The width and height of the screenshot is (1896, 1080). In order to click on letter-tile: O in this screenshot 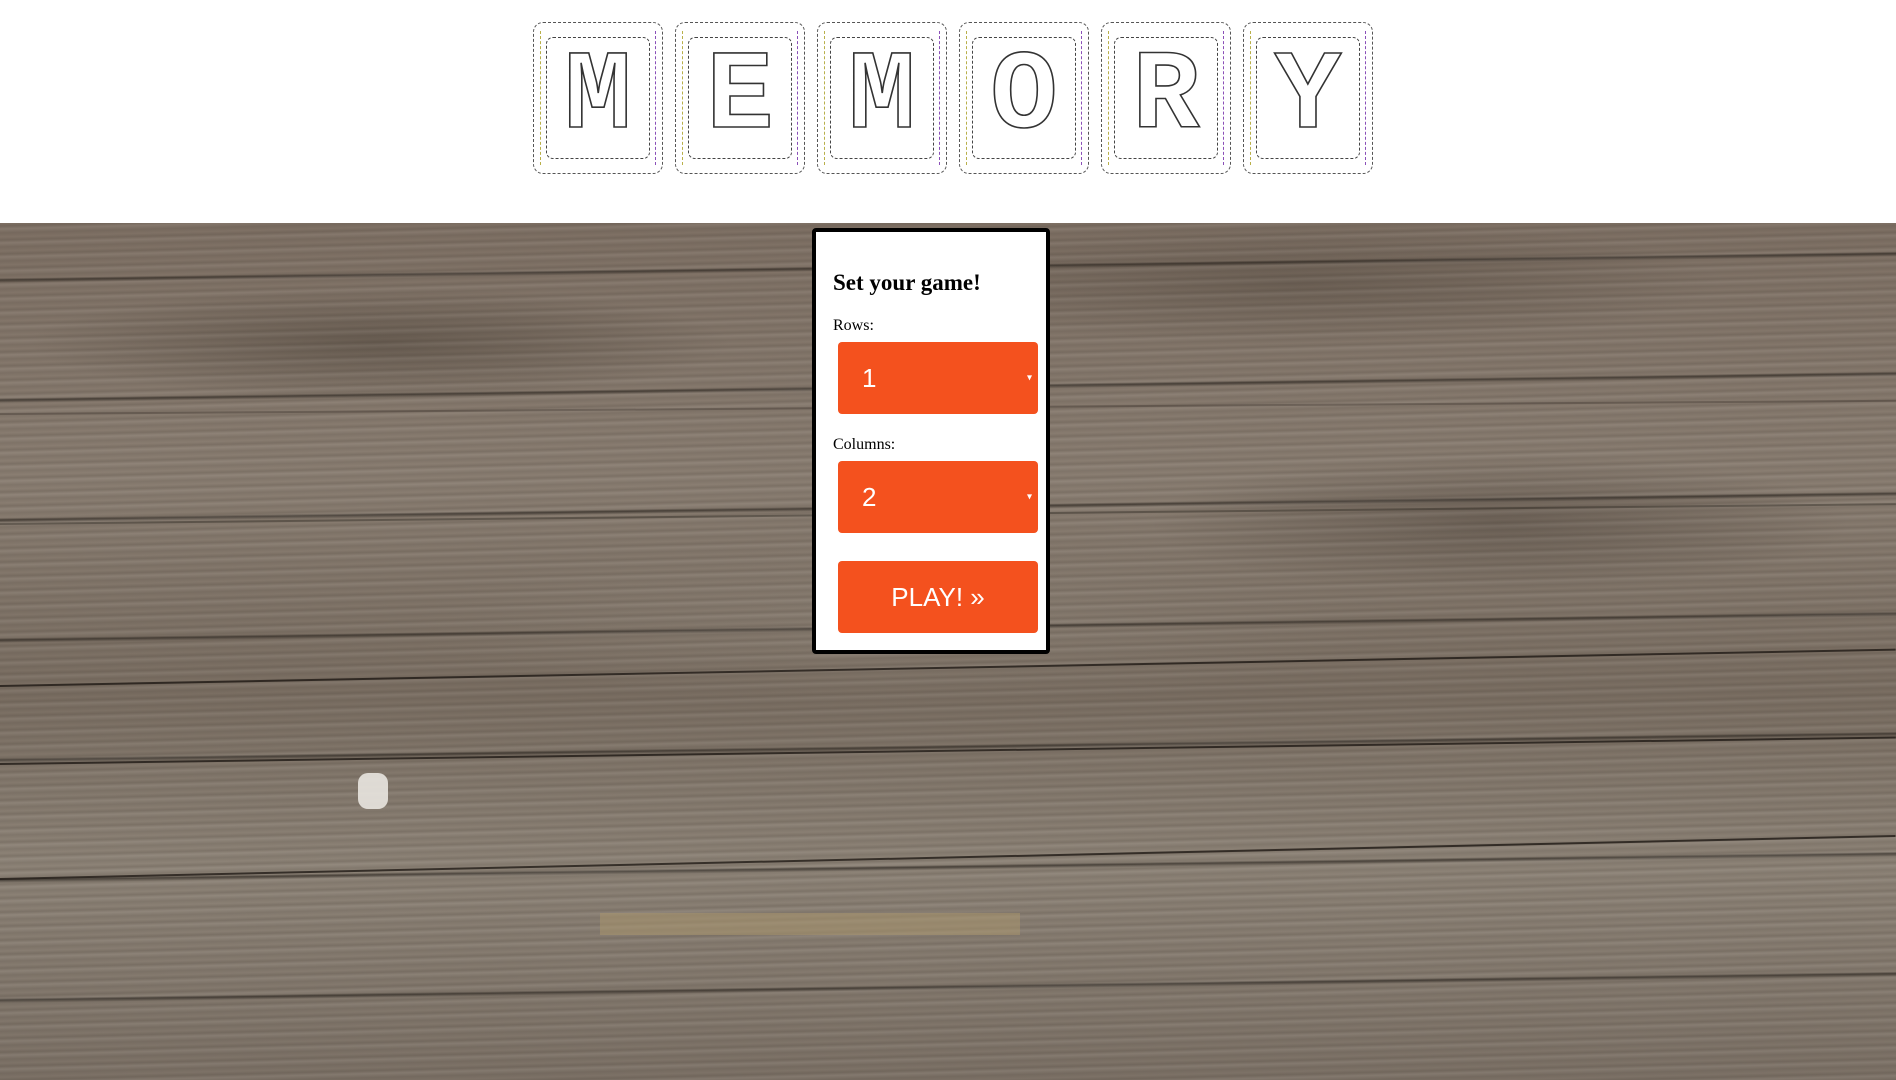, I will do `click(1024, 98)`.